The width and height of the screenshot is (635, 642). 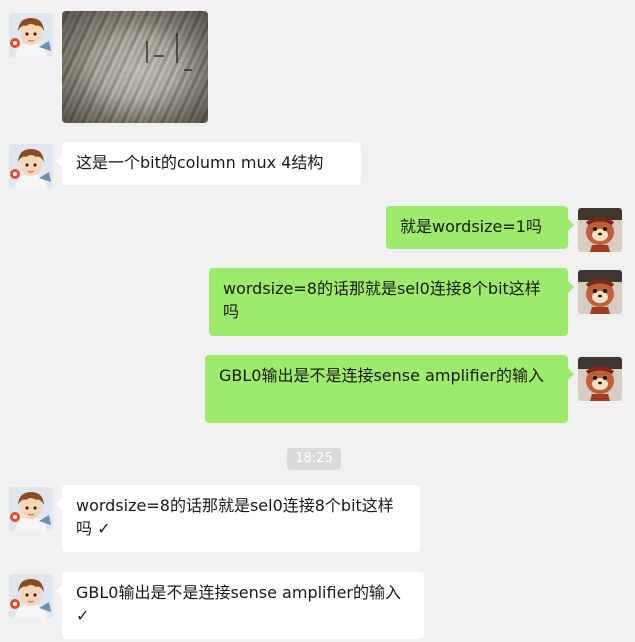 I want to click on image-vignette, so click(x=135, y=67).